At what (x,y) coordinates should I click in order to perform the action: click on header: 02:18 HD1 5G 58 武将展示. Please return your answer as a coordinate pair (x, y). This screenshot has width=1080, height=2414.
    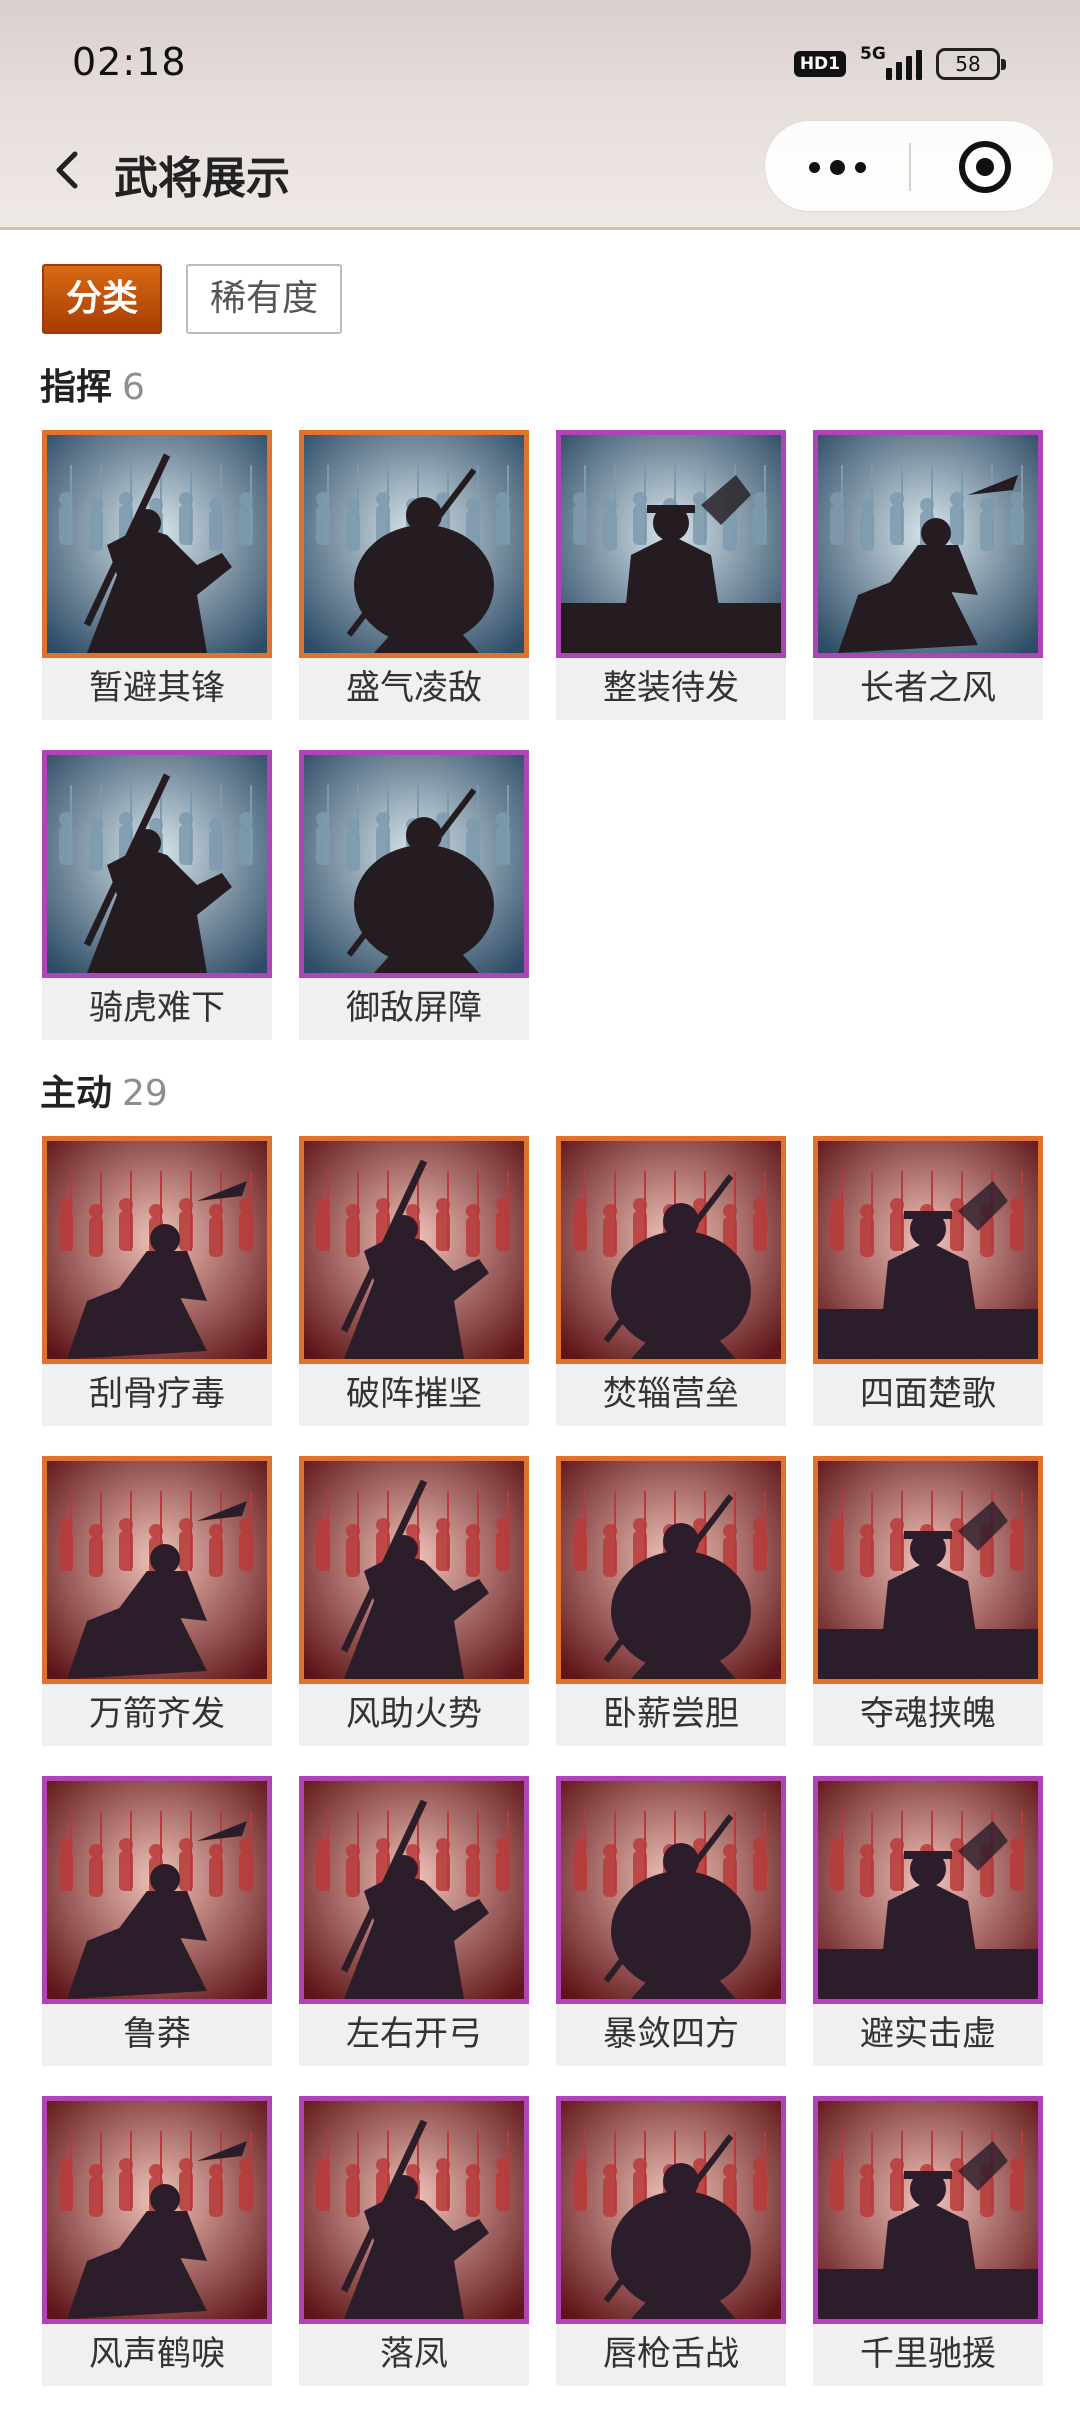
    Looking at the image, I should click on (540, 115).